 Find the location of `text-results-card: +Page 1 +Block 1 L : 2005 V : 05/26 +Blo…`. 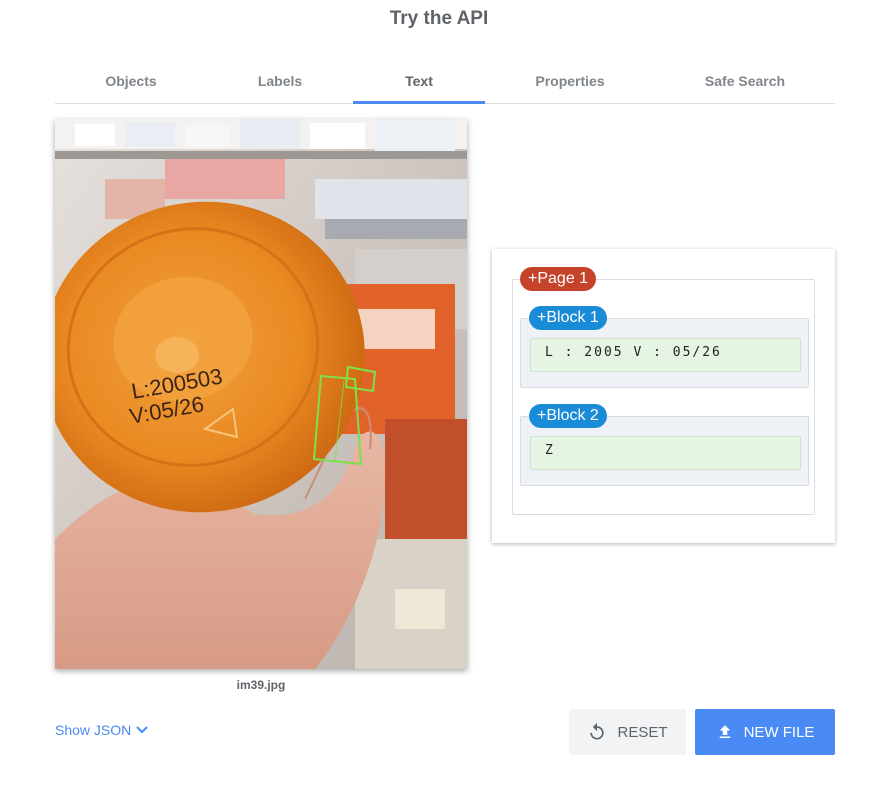

text-results-card: +Page 1 +Block 1 L : 2005 V : 05/26 +Blo… is located at coordinates (663, 396).